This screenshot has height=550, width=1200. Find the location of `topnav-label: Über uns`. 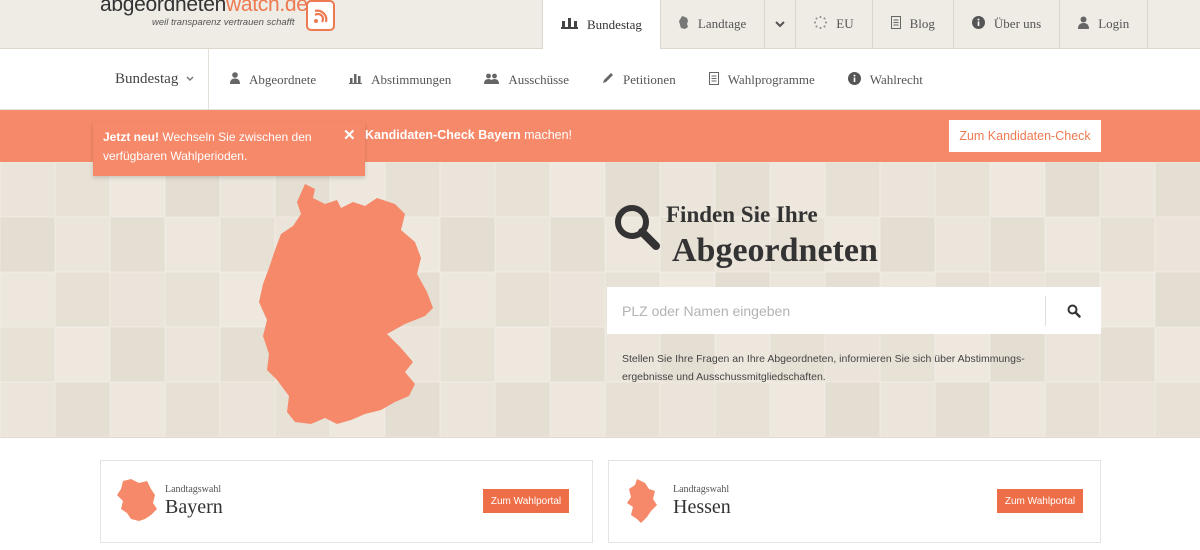

topnav-label: Über uns is located at coordinates (1017, 23).